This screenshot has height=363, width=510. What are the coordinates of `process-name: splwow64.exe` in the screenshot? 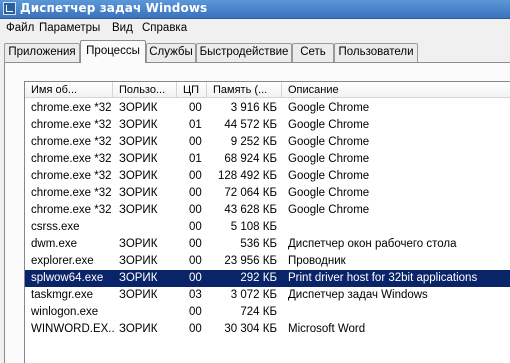 It's located at (67, 278).